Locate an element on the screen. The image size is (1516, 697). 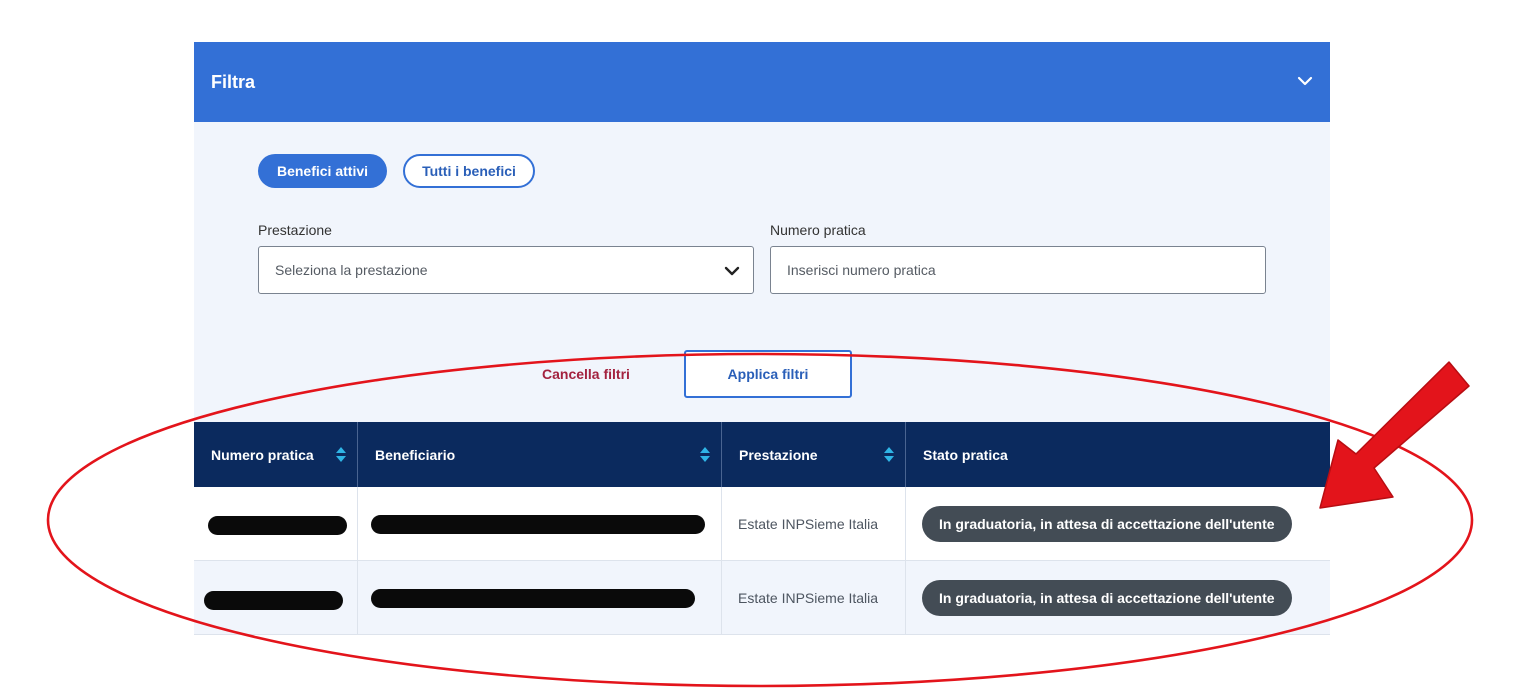
cancel-filters-link: Cancella filtri is located at coordinates (586, 374).